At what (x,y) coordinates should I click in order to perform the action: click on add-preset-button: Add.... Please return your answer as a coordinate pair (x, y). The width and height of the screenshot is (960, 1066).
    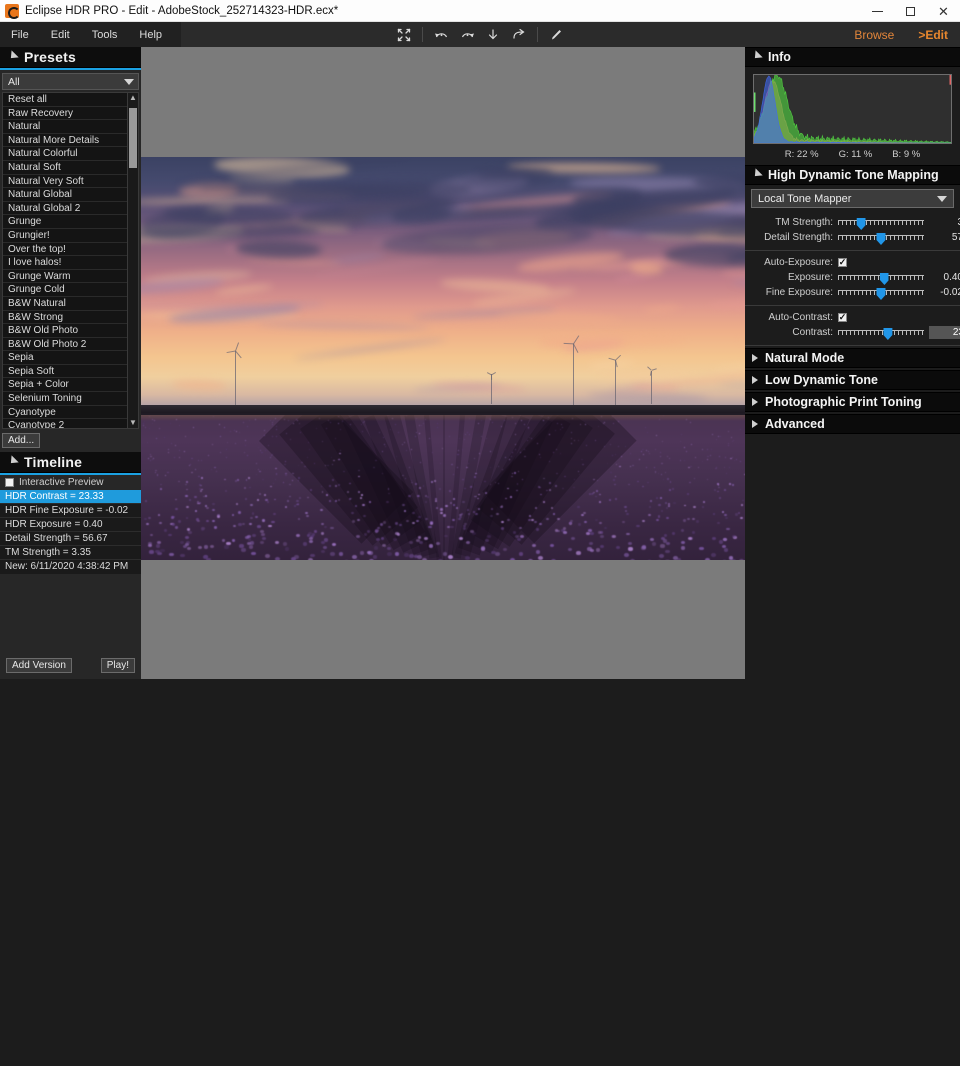
    Looking at the image, I should click on (21, 440).